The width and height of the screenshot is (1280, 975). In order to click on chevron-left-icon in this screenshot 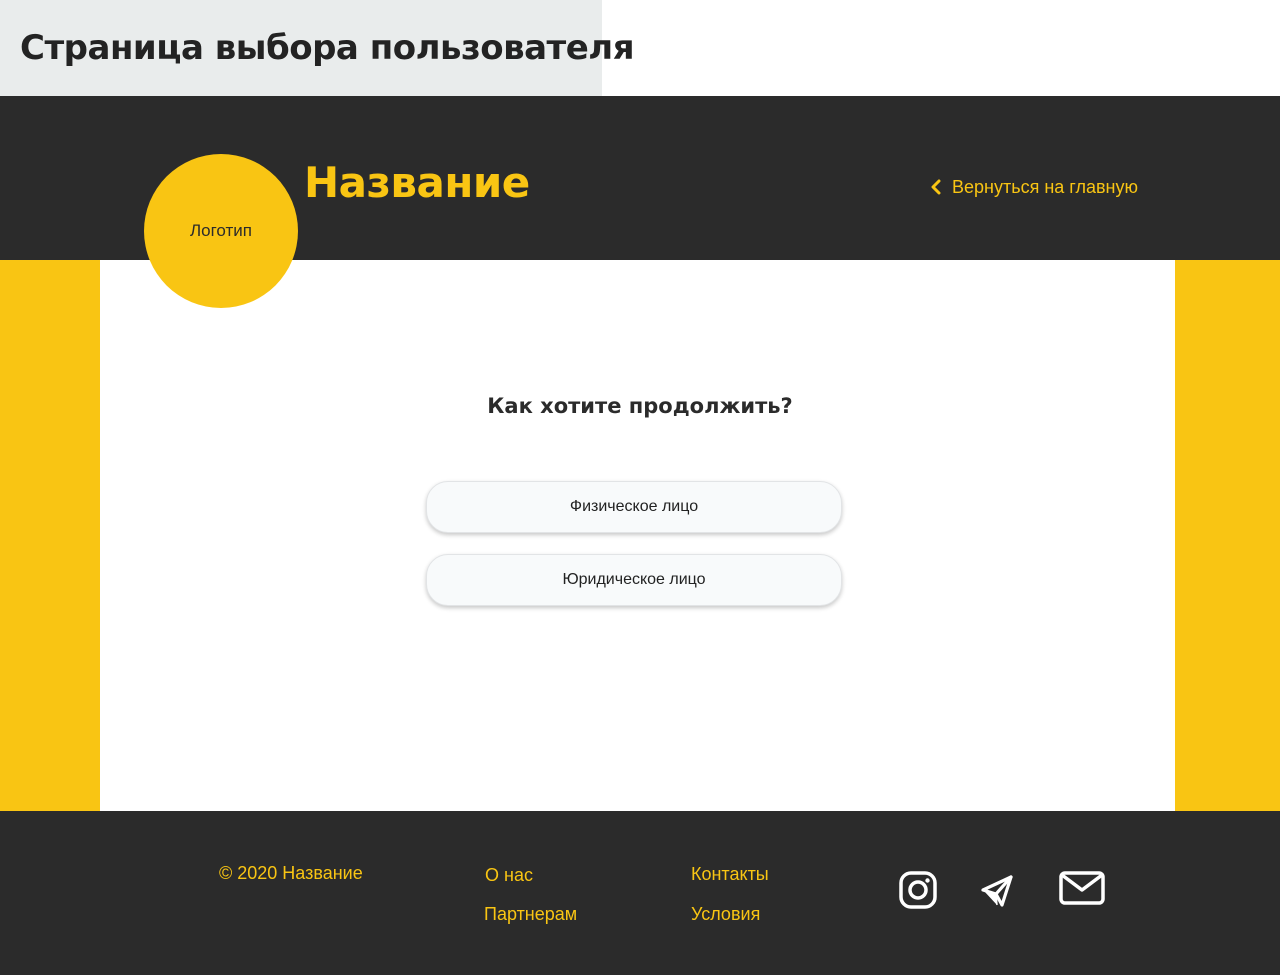, I will do `click(936, 187)`.